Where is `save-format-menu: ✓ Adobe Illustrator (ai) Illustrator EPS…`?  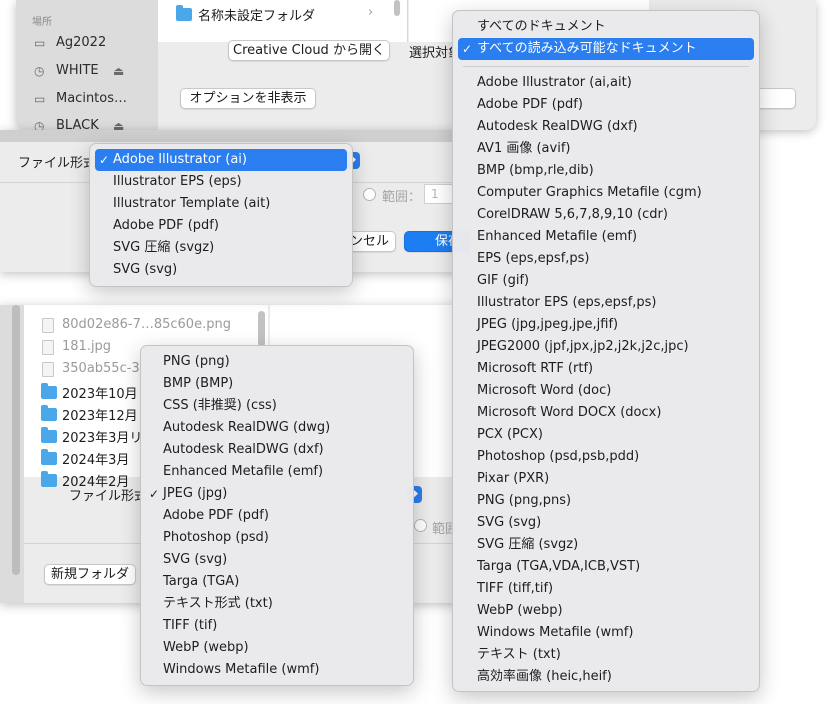 save-format-menu: ✓ Adobe Illustrator (ai) Illustrator EPS… is located at coordinates (221, 215).